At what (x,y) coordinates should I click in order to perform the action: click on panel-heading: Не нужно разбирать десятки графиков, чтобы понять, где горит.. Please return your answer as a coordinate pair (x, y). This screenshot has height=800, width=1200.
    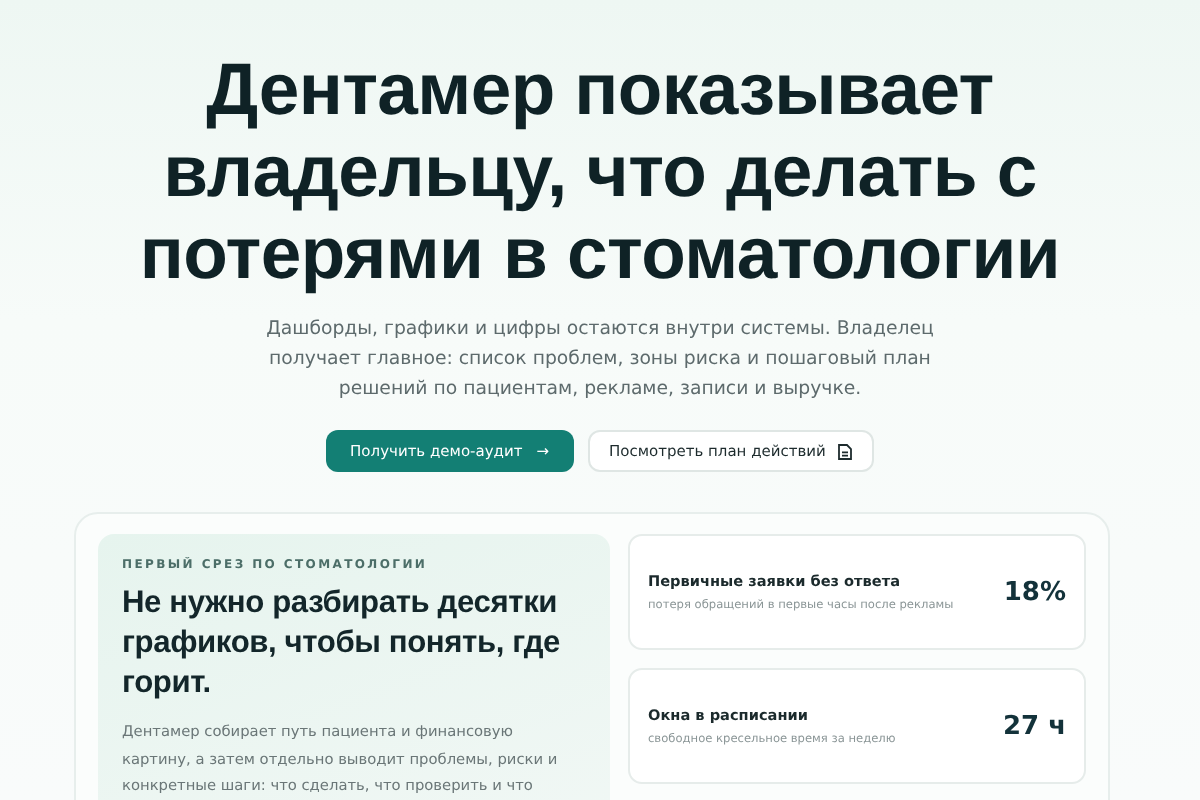
    Looking at the image, I should click on (342, 644).